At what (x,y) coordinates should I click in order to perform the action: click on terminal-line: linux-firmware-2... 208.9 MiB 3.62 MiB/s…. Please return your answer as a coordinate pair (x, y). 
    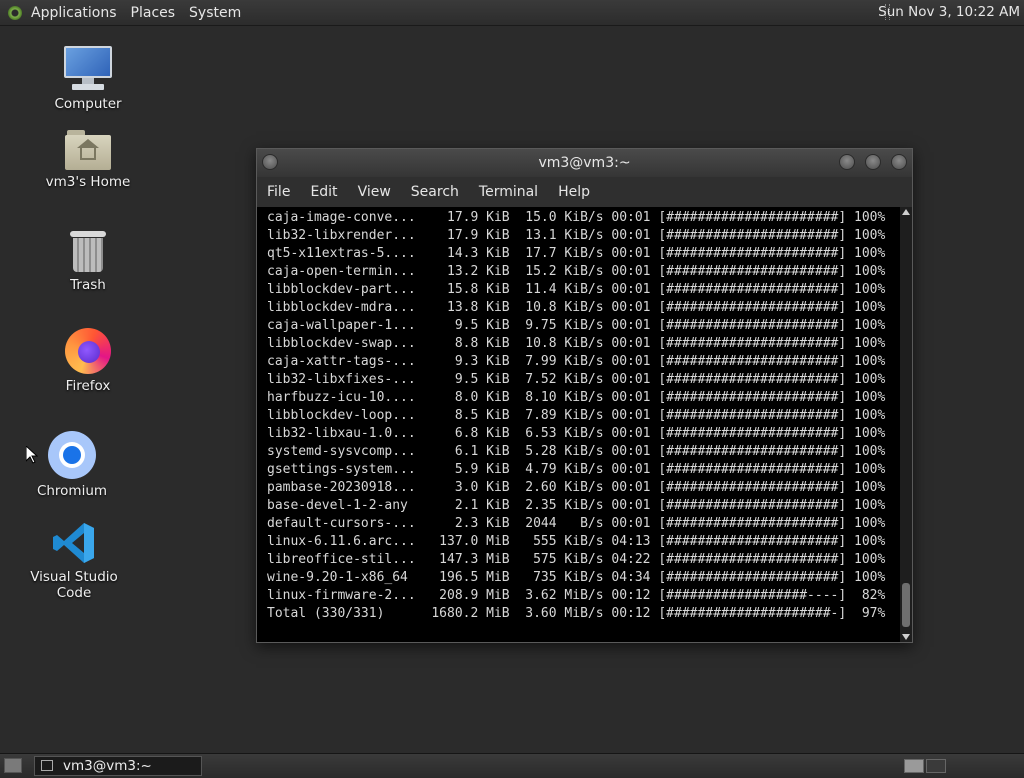
    Looking at the image, I should click on (576, 595).